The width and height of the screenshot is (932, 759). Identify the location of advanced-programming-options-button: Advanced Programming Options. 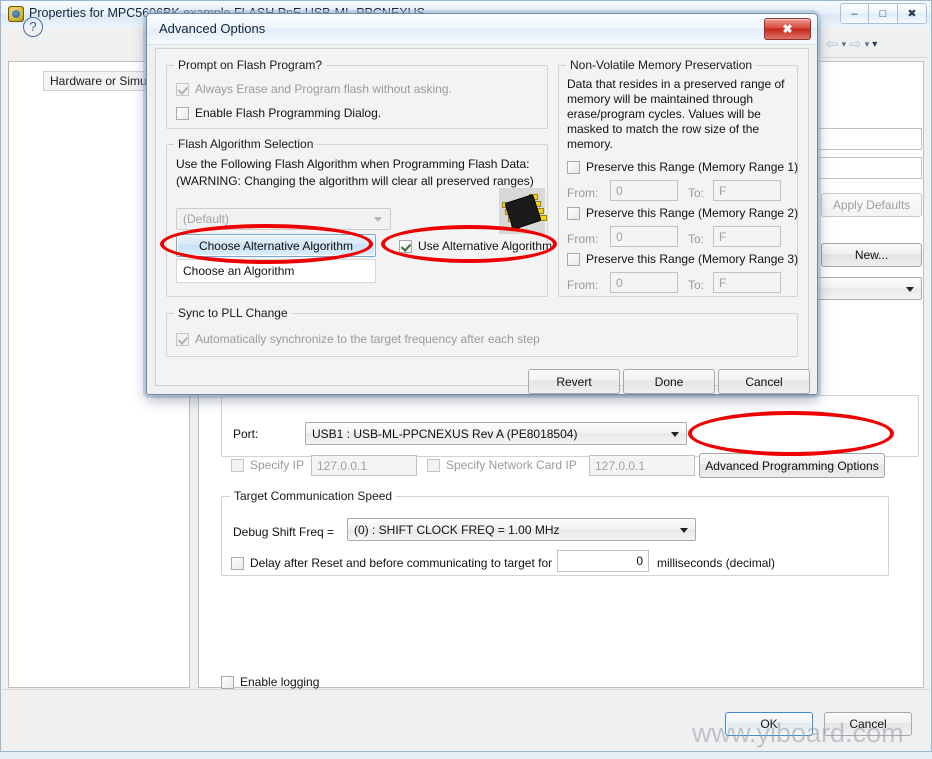
(792, 465).